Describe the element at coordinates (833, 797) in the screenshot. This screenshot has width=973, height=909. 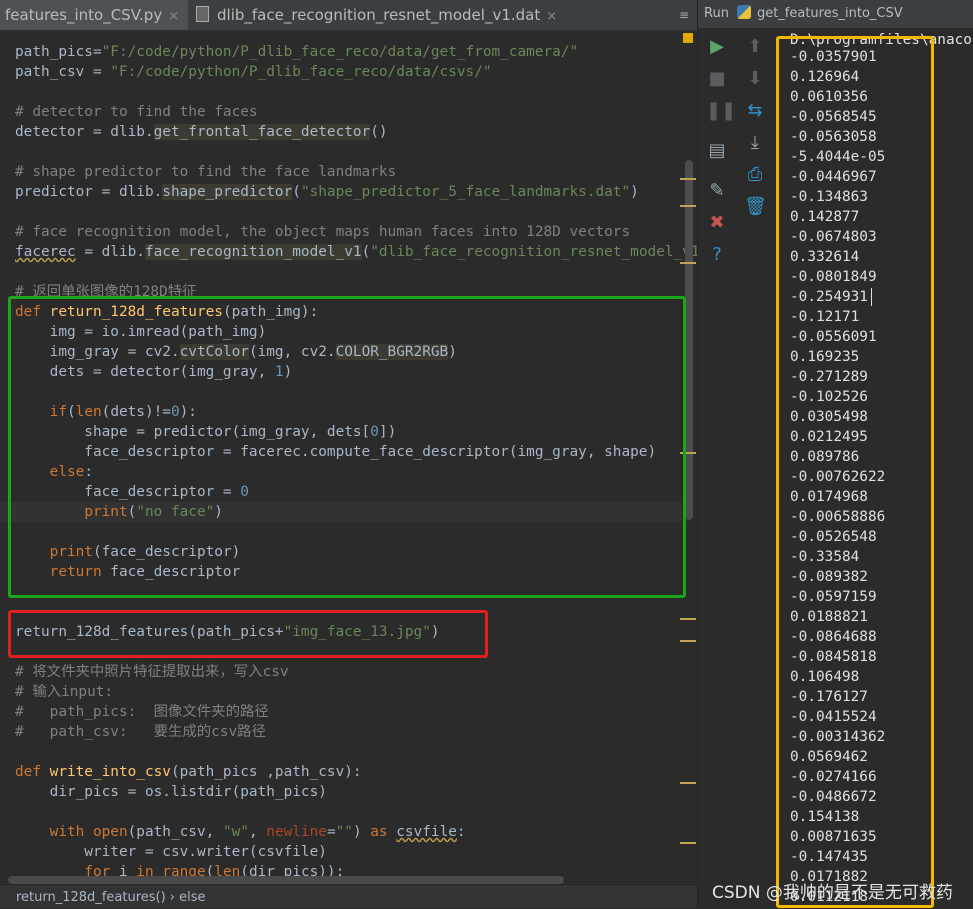
I see `console-output-line: -0.0486672` at that location.